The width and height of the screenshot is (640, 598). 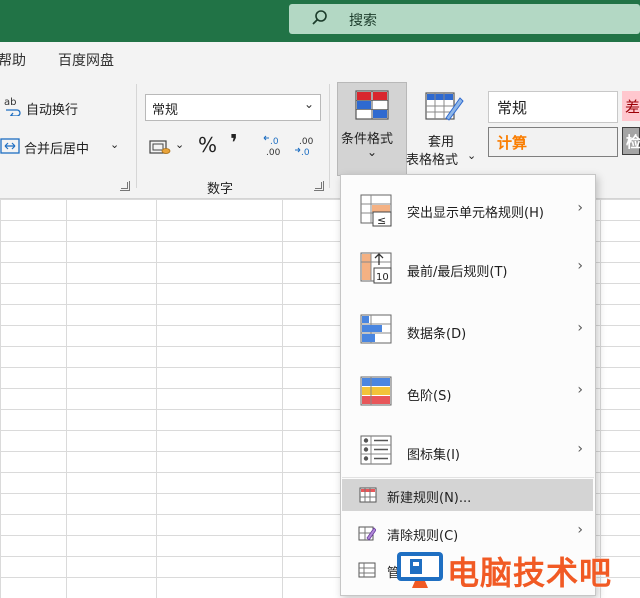 I want to click on search-box: 搜索, so click(x=464, y=19).